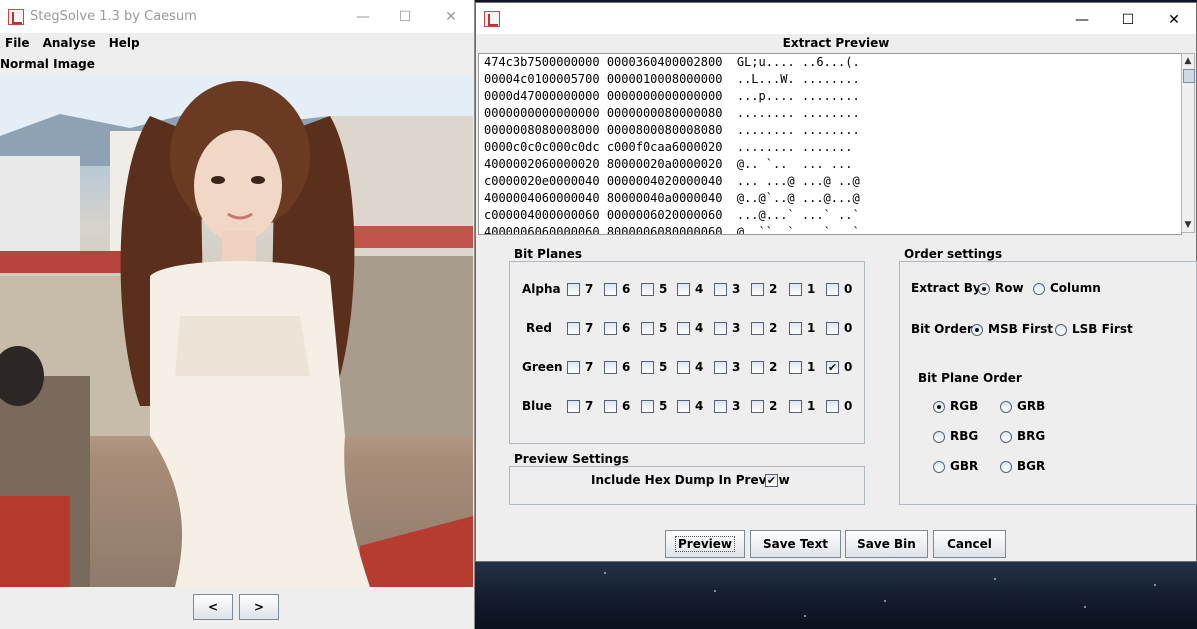 The image size is (1197, 629). I want to click on lsb-first-label: LSB First, so click(1102, 329).